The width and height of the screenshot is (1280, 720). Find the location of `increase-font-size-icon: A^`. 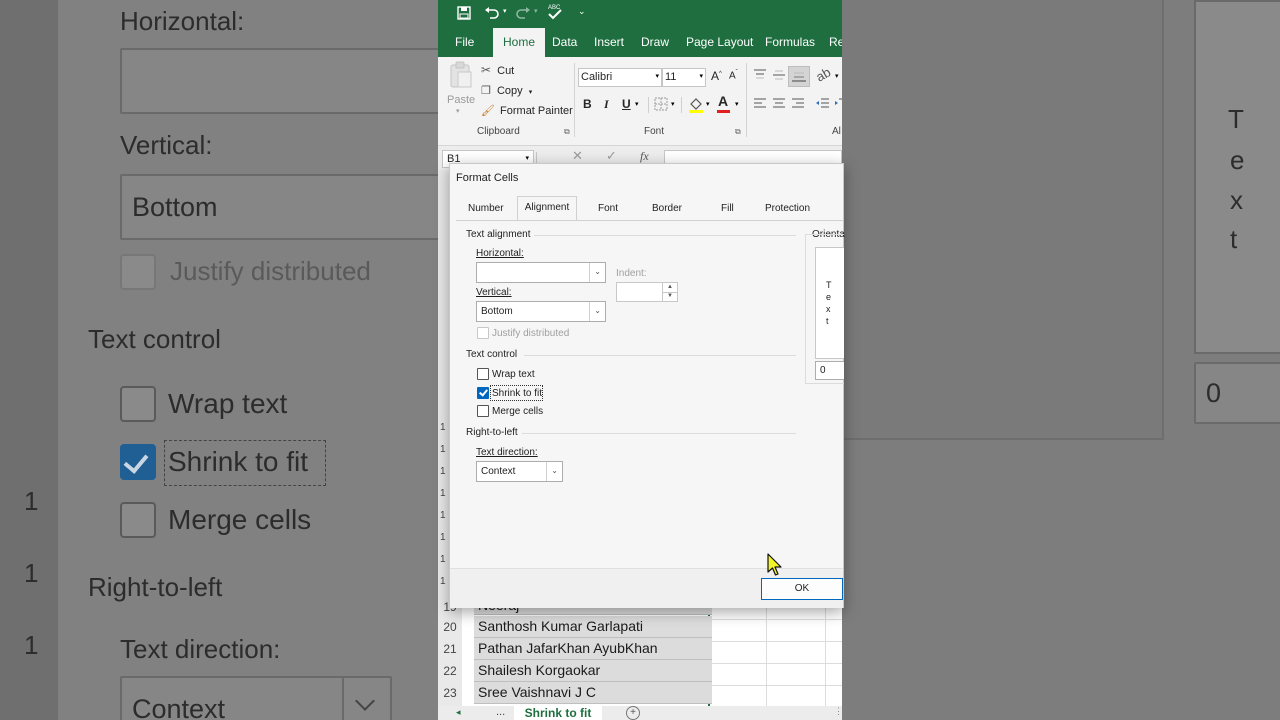

increase-font-size-icon: A^ is located at coordinates (716, 76).